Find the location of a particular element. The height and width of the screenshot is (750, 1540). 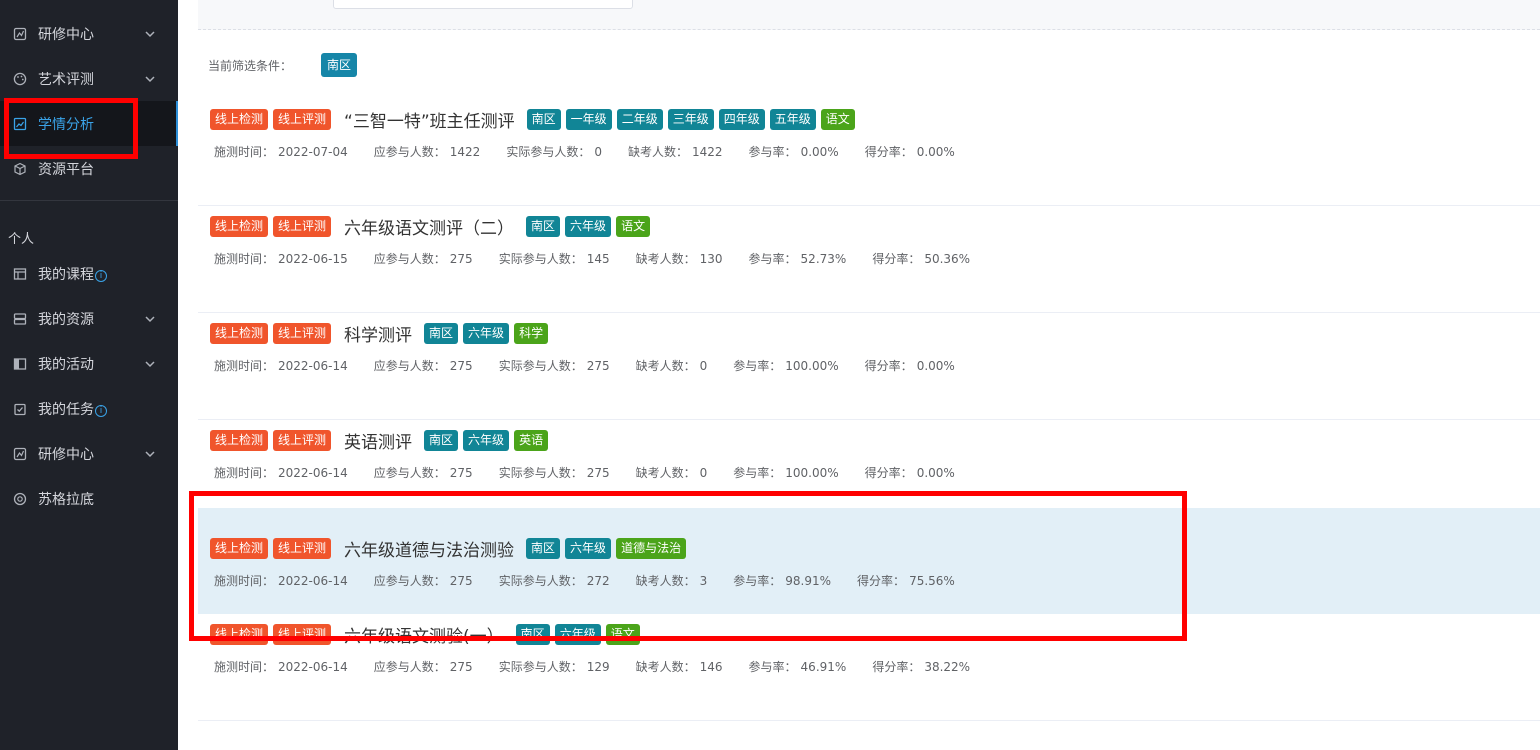

task-icon is located at coordinates (20, 409).